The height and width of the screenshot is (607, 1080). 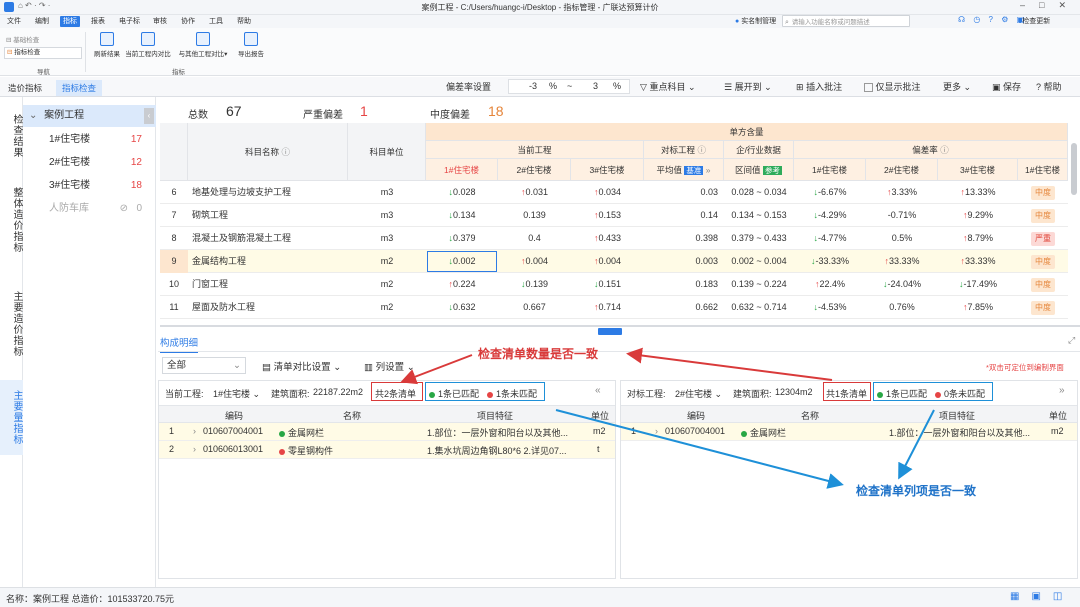 I want to click on menu-report: 报表, so click(x=98, y=21).